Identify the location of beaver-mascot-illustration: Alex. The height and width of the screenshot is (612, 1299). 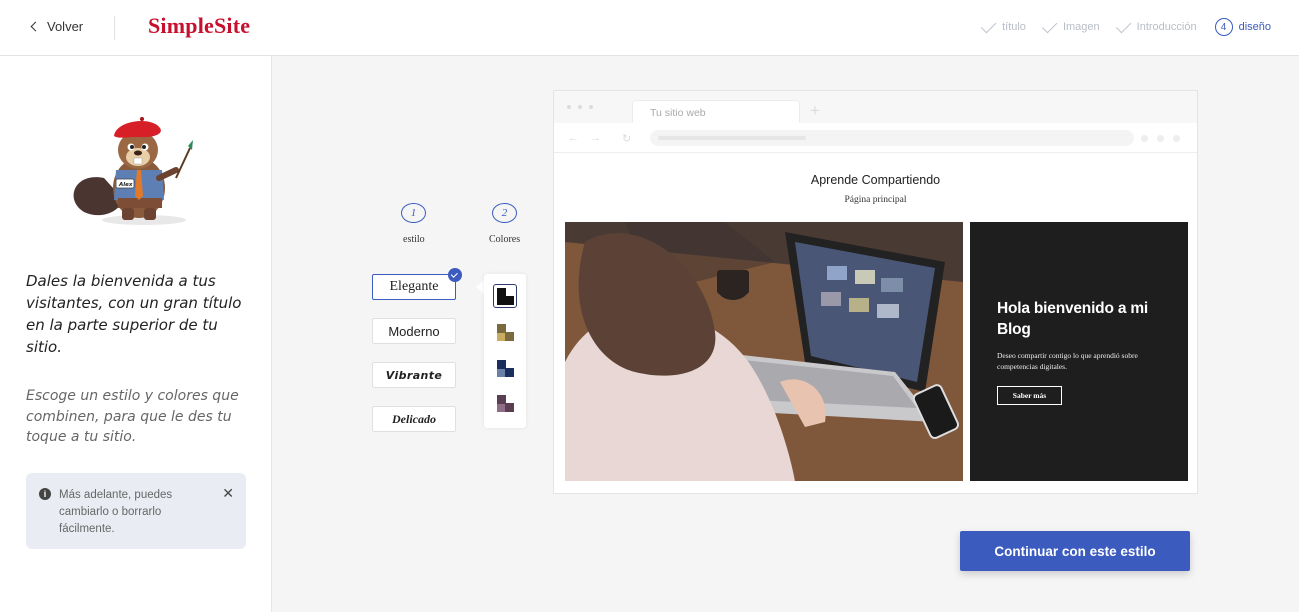
(133, 171).